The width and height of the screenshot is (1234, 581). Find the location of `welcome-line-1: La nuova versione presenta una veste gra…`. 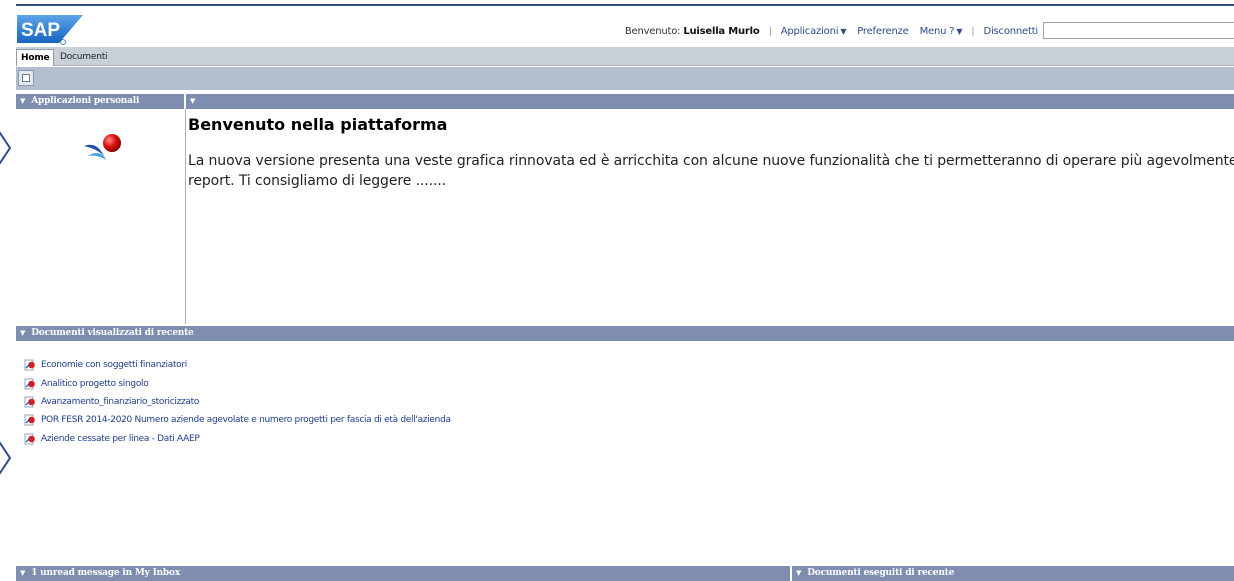

welcome-line-1: La nuova versione presenta una veste gra… is located at coordinates (711, 161).